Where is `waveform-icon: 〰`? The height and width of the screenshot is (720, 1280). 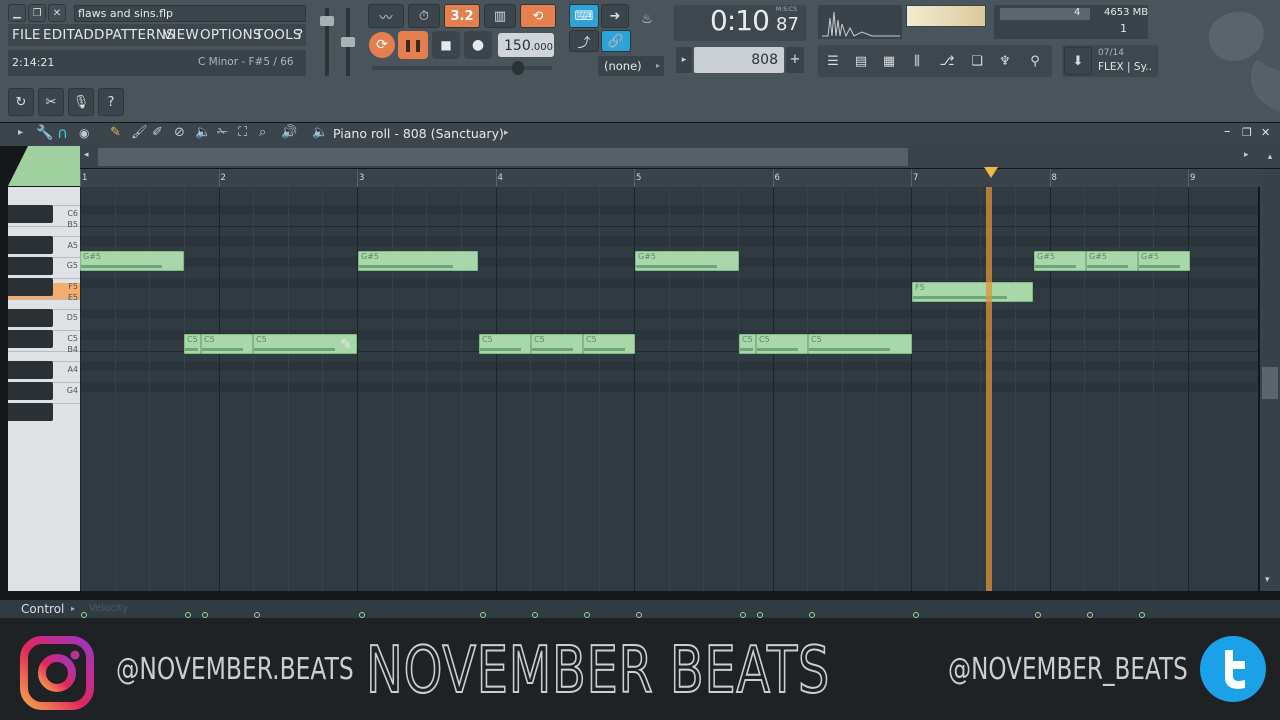
waveform-icon: 〰 is located at coordinates (386, 16).